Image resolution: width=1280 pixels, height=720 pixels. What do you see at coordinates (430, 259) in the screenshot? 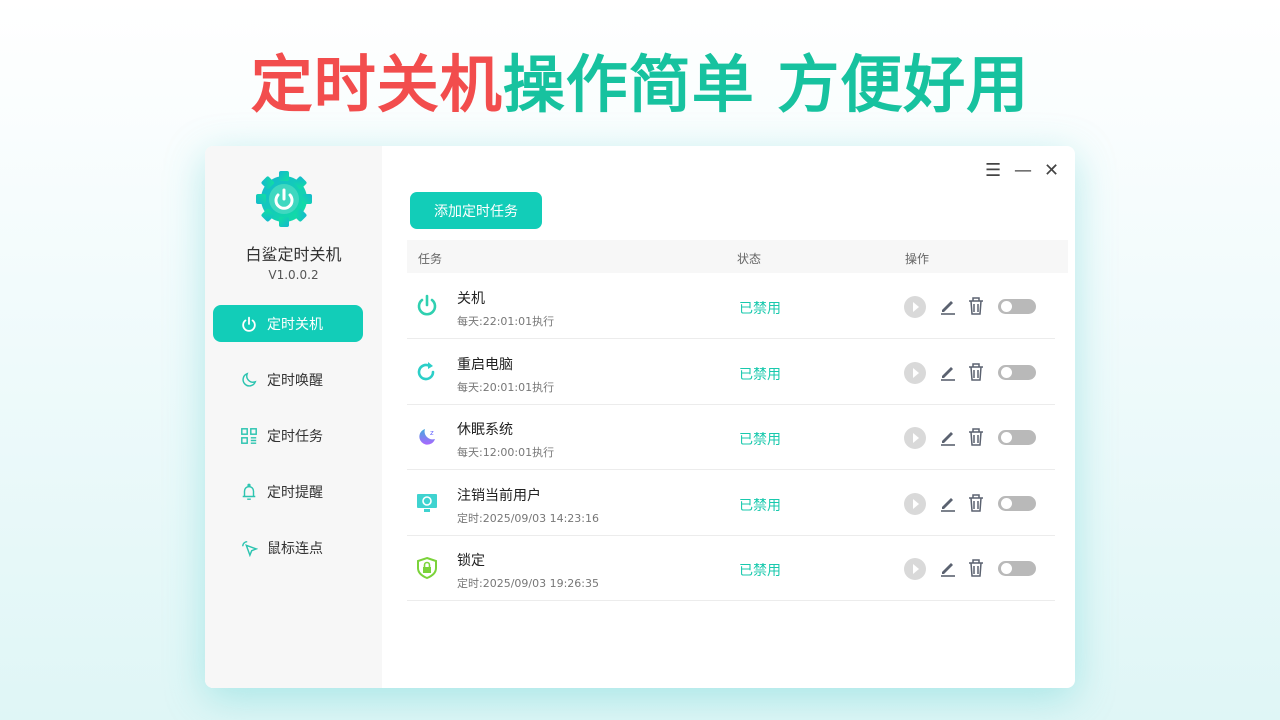
I see `header-task: 任务` at bounding box center [430, 259].